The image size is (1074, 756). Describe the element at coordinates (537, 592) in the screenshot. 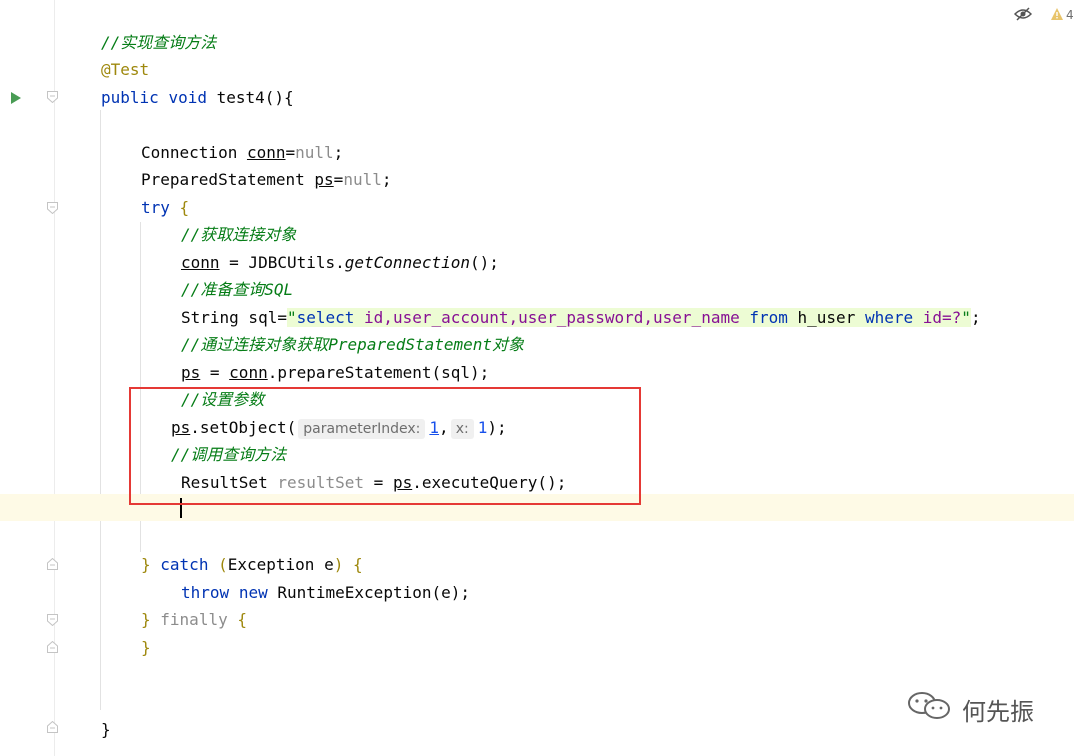

I see `code-line: throw new RuntimeException(e);` at that location.